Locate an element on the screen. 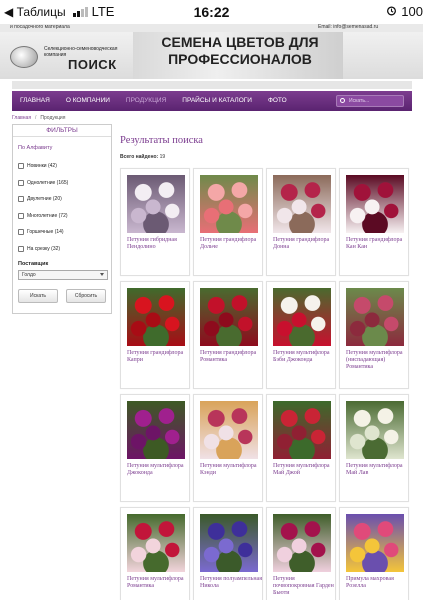 This screenshot has width=423, height=600. filter-option-label: Однолетние (165) is located at coordinates (48, 182).